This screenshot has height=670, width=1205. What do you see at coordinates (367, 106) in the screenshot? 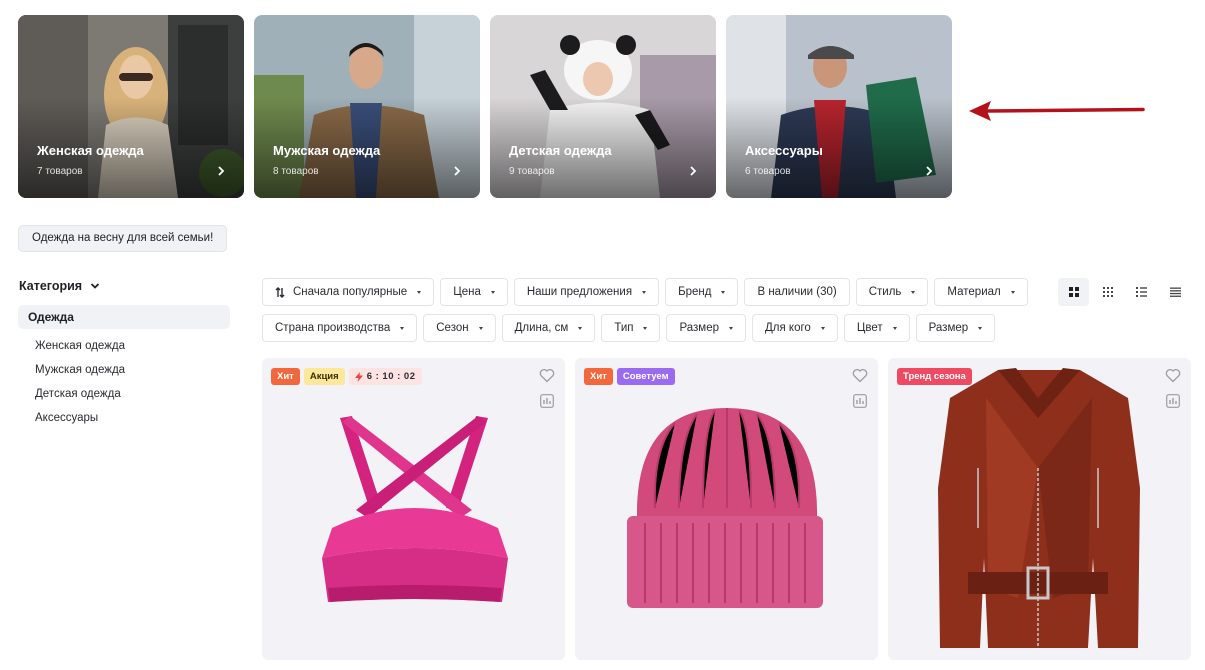
I see `category-card-men: Мужская одежда 8 товаров` at bounding box center [367, 106].